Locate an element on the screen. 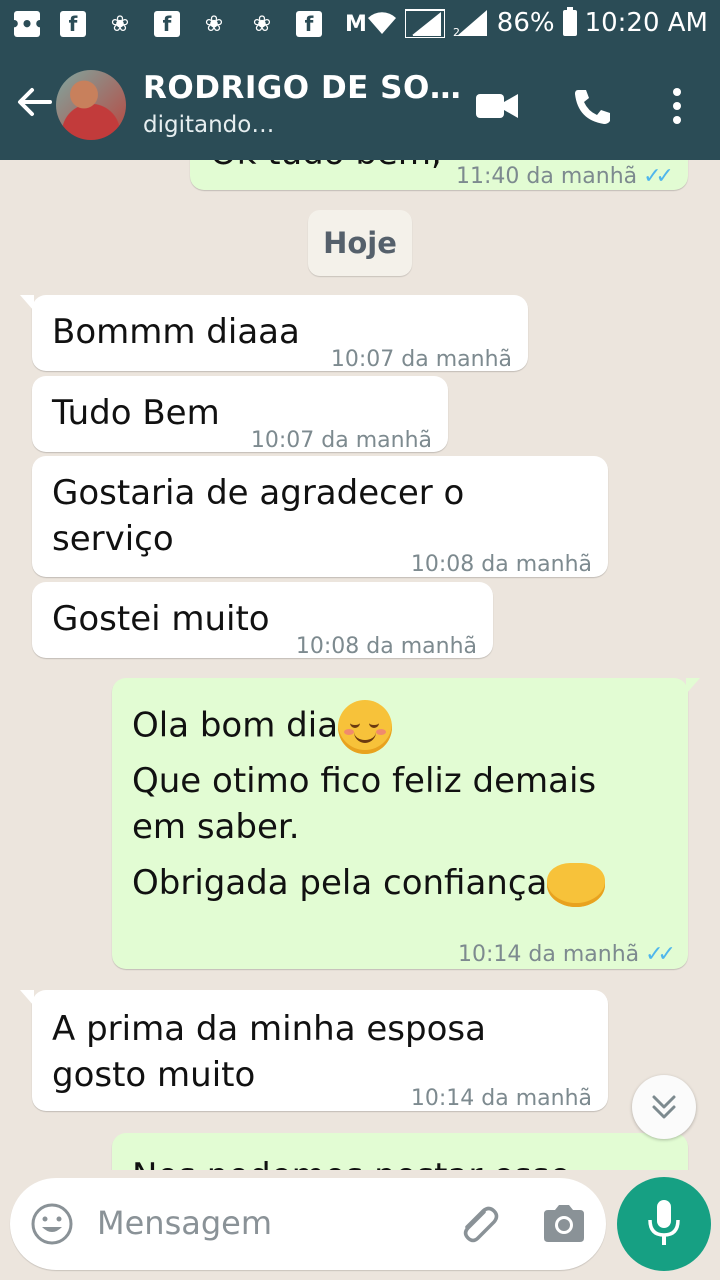 The height and width of the screenshot is (1280, 720). double-chevron-down-icon is located at coordinates (664, 1107).